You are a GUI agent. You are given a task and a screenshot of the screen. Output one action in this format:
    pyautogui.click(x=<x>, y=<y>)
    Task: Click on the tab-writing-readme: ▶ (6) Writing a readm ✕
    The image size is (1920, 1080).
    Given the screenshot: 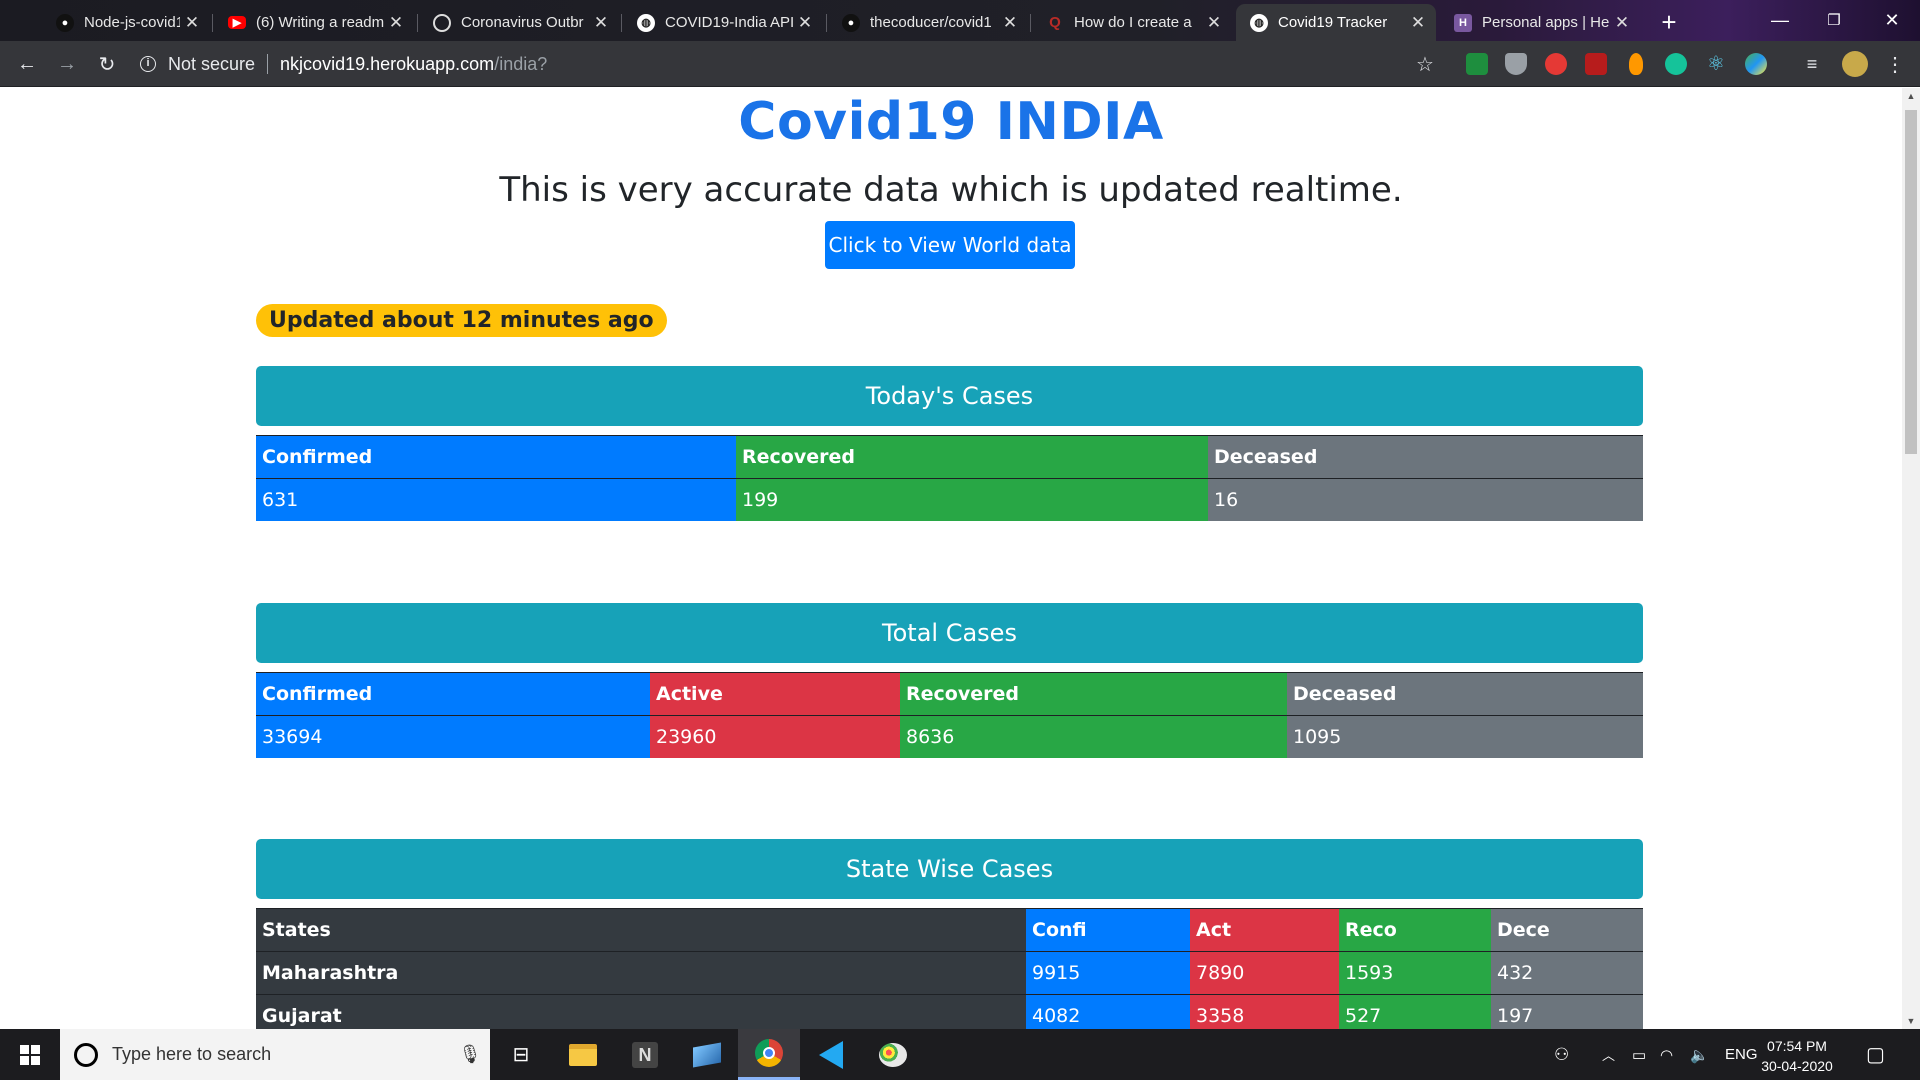 What is the action you would take?
    pyautogui.click(x=314, y=22)
    